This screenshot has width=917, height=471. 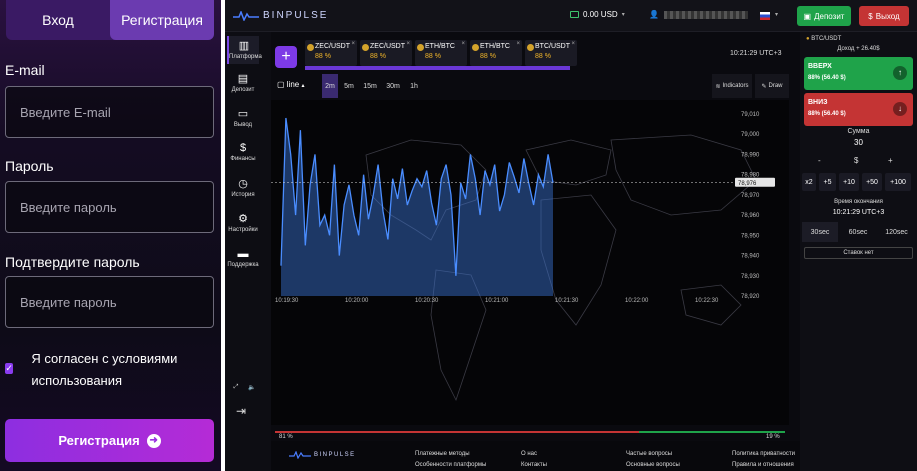 What do you see at coordinates (323, 56) in the screenshot?
I see `asset-payout: 88 %` at bounding box center [323, 56].